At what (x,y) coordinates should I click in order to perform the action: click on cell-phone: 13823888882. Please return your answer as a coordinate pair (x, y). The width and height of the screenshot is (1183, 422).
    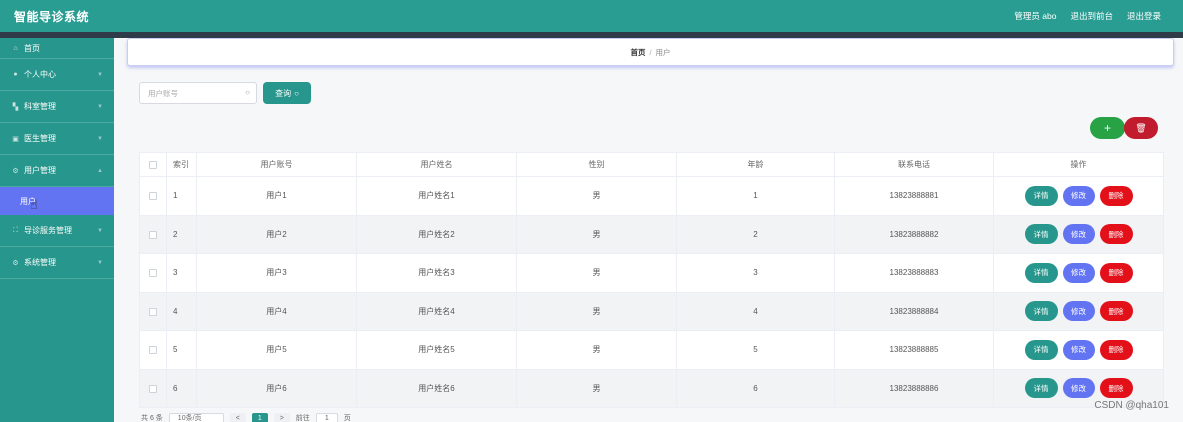
    Looking at the image, I should click on (914, 234).